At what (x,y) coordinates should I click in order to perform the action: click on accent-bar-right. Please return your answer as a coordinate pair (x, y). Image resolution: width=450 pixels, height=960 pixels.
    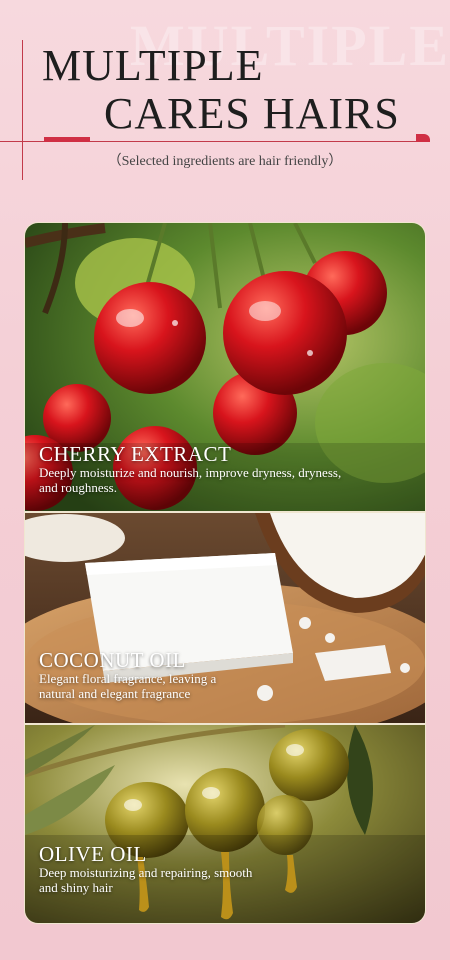
    Looking at the image, I should click on (423, 138).